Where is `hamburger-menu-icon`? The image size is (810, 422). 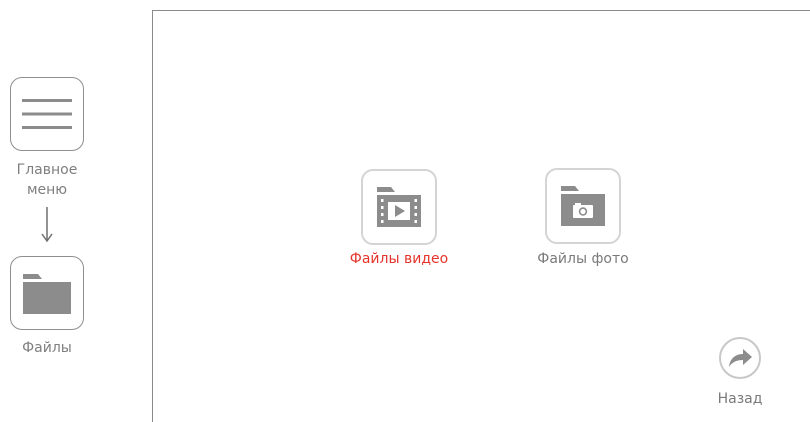
hamburger-menu-icon is located at coordinates (47, 114).